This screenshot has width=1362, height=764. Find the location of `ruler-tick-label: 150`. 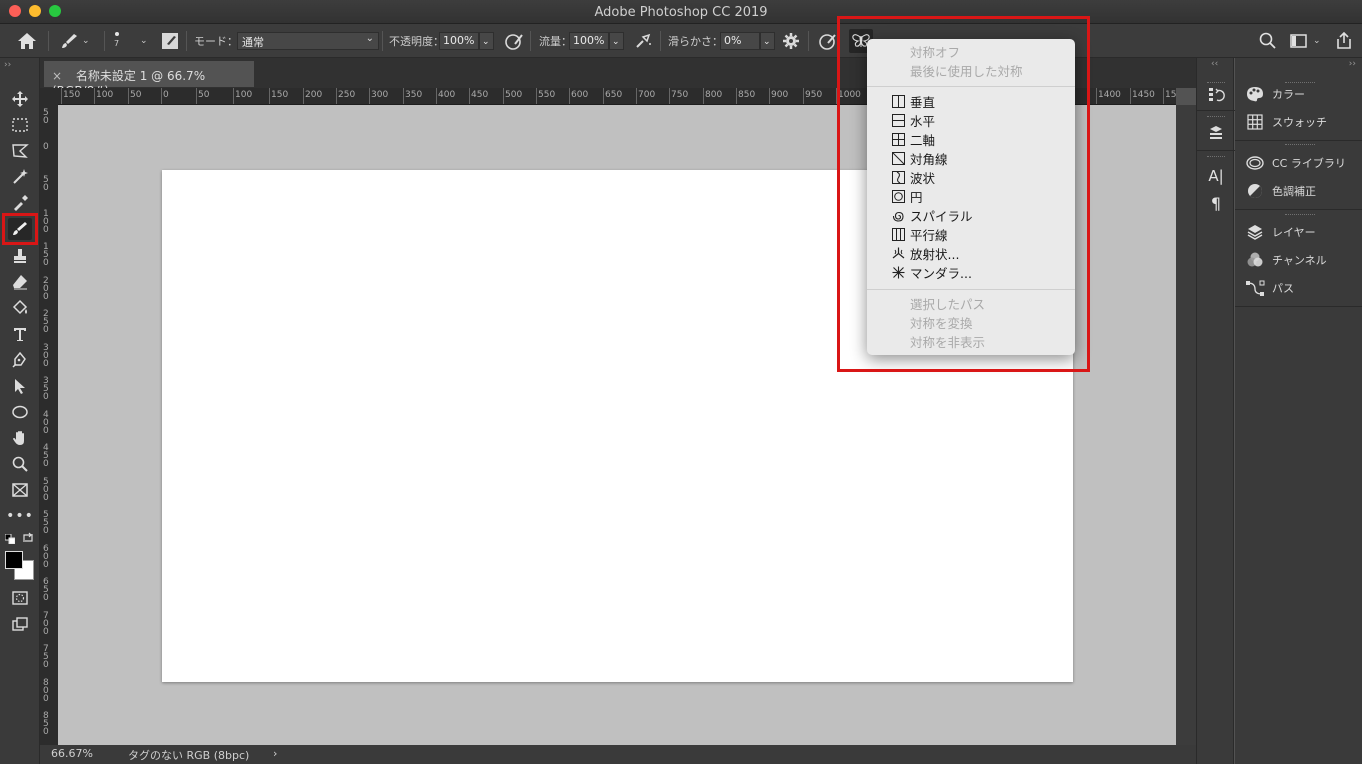

ruler-tick-label: 150 is located at coordinates (72, 95).